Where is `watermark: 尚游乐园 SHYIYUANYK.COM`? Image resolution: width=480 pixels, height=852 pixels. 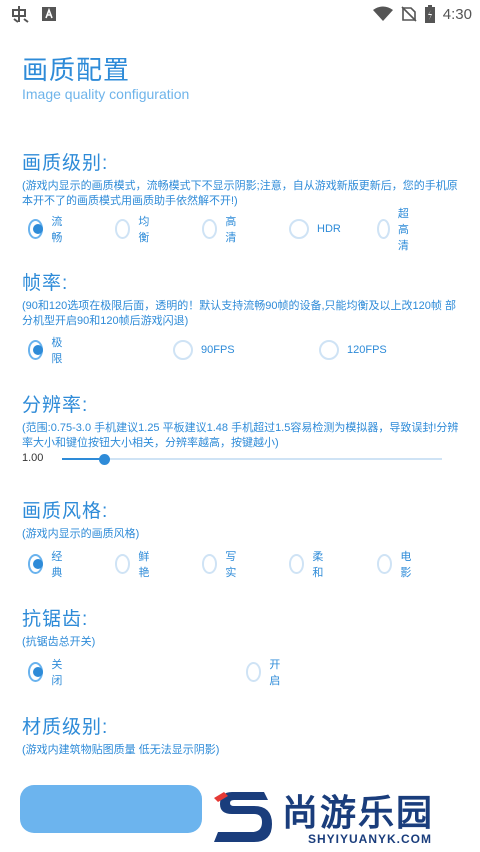
watermark: 尚游乐园 SHYIYUANYK.COM is located at coordinates (342, 816).